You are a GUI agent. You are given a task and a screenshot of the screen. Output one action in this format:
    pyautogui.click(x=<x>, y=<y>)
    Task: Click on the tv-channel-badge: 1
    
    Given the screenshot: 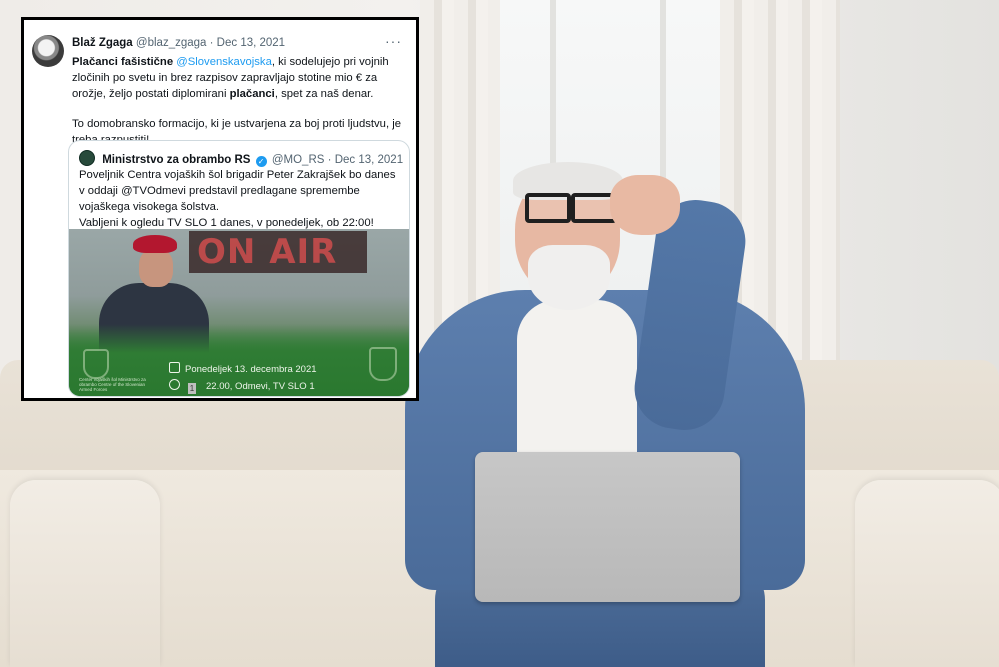 What is the action you would take?
    pyautogui.click(x=192, y=388)
    